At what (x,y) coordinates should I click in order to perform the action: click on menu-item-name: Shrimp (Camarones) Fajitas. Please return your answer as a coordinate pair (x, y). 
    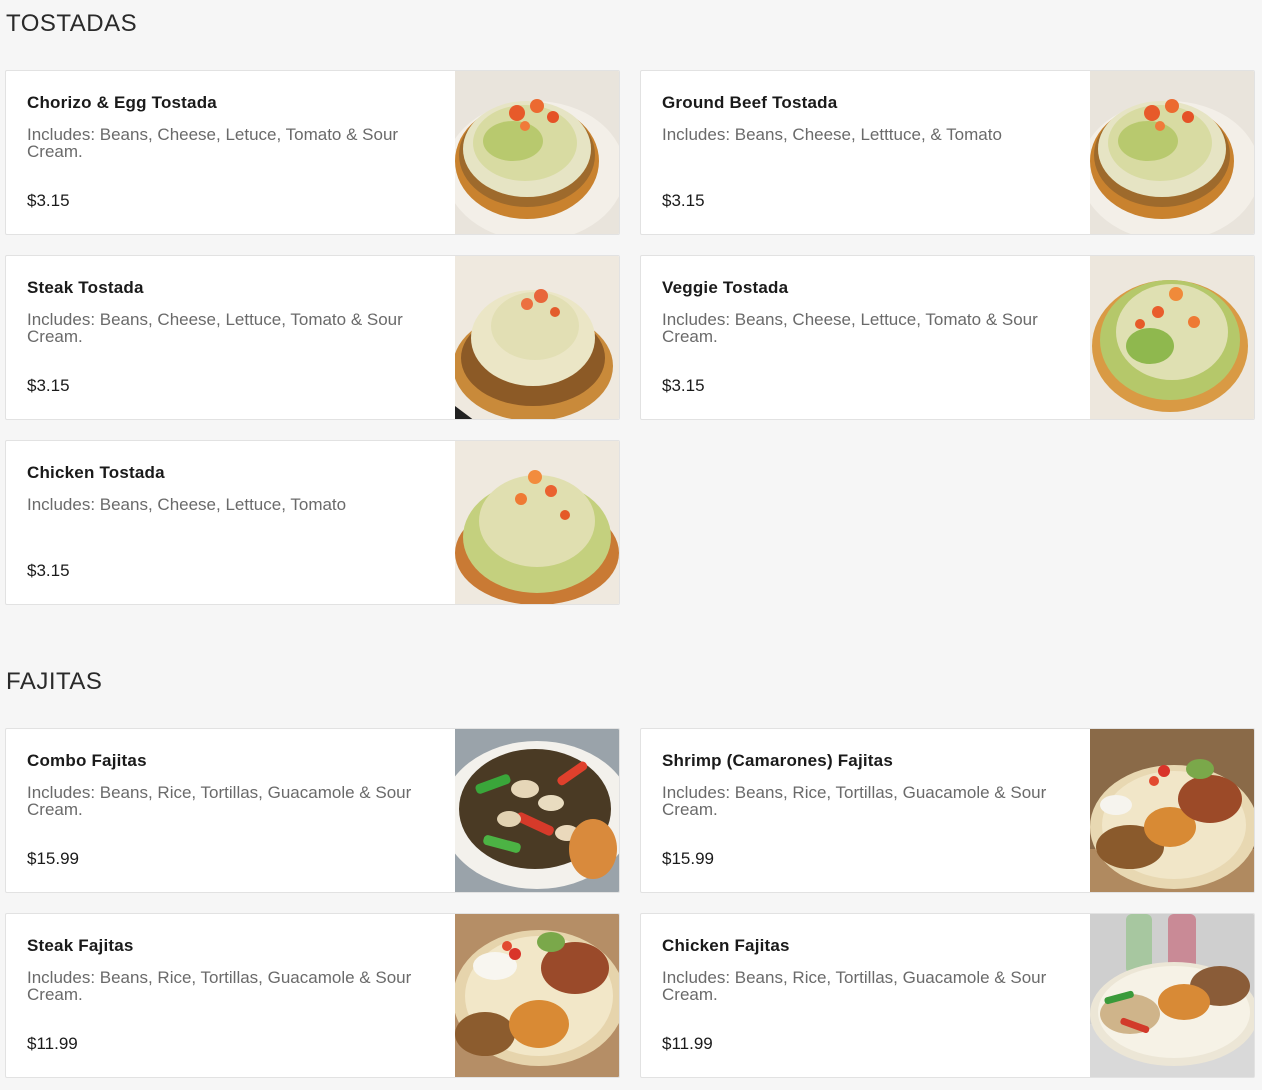
    Looking at the image, I should click on (777, 760).